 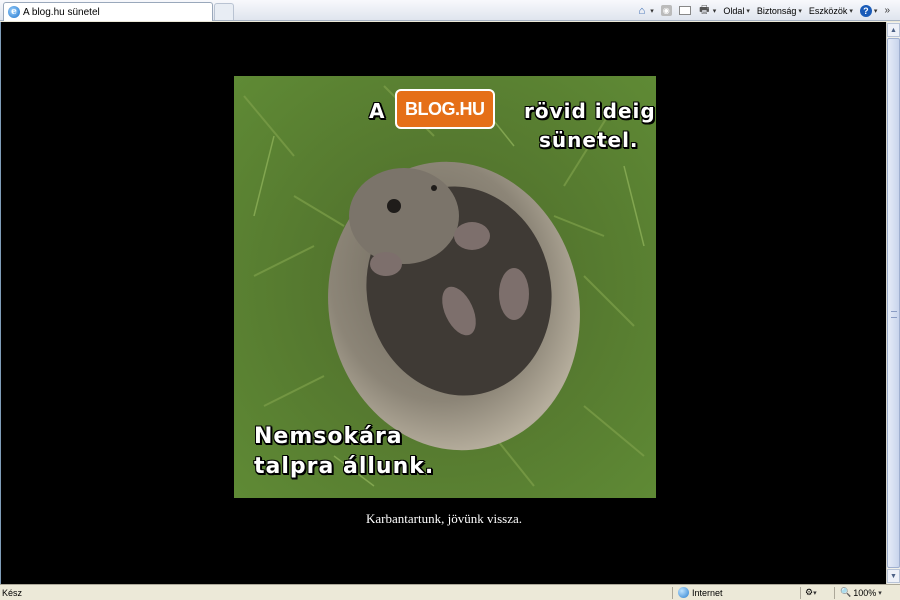 I want to click on scroll-thumb, so click(x=893, y=303).